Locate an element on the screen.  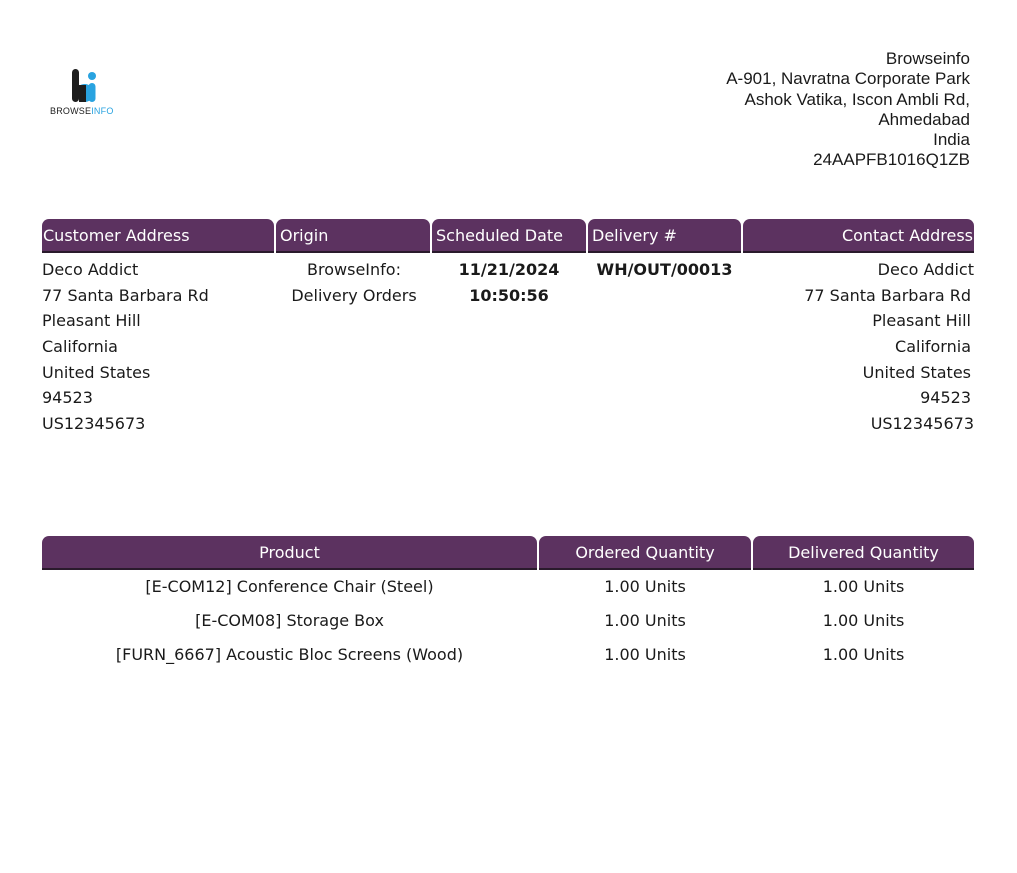
product-name: [E-COM12] Conference Chair (Steel) is located at coordinates (289, 586).